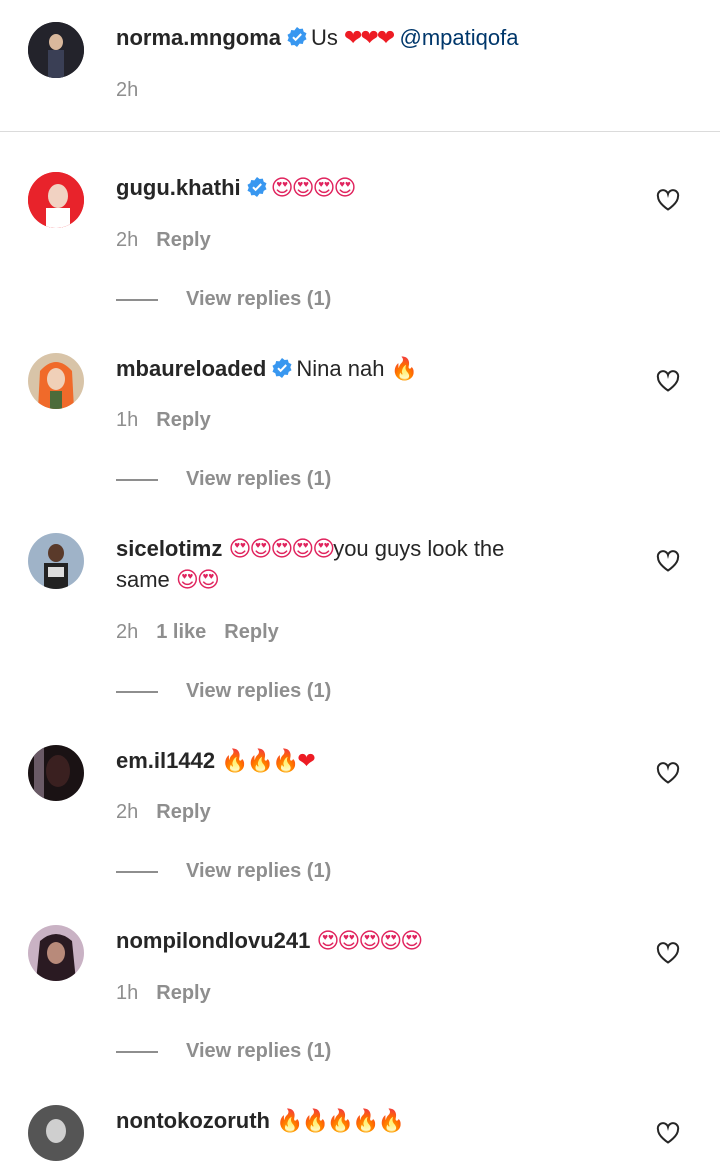  What do you see at coordinates (360, 131) in the screenshot?
I see `divider` at bounding box center [360, 131].